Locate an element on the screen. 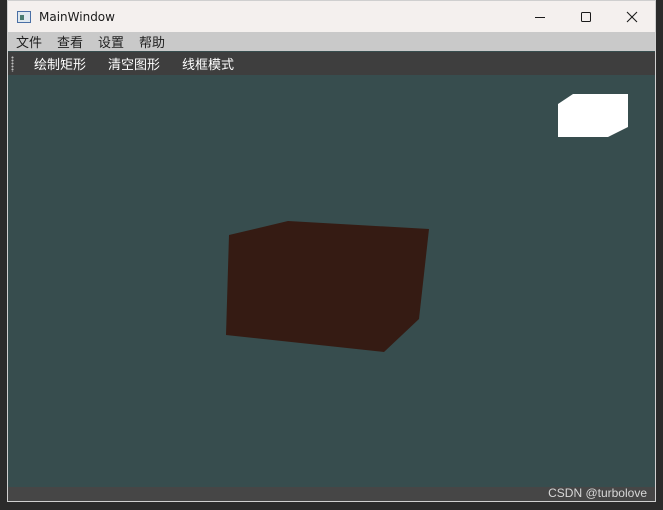 Image resolution: width=663 pixels, height=510 pixels. minimize-icon is located at coordinates (540, 17).